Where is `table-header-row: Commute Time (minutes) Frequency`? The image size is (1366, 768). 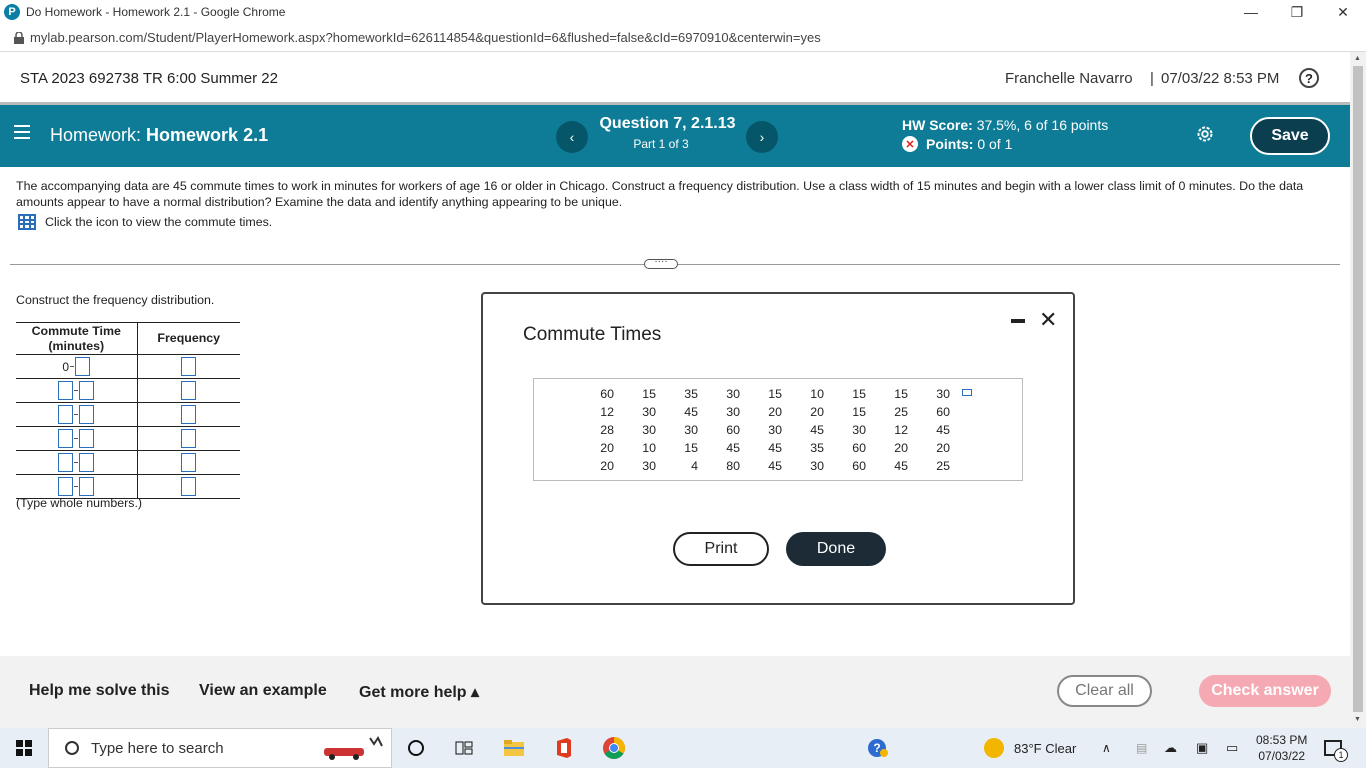 table-header-row: Commute Time (minutes) Frequency is located at coordinates (128, 338).